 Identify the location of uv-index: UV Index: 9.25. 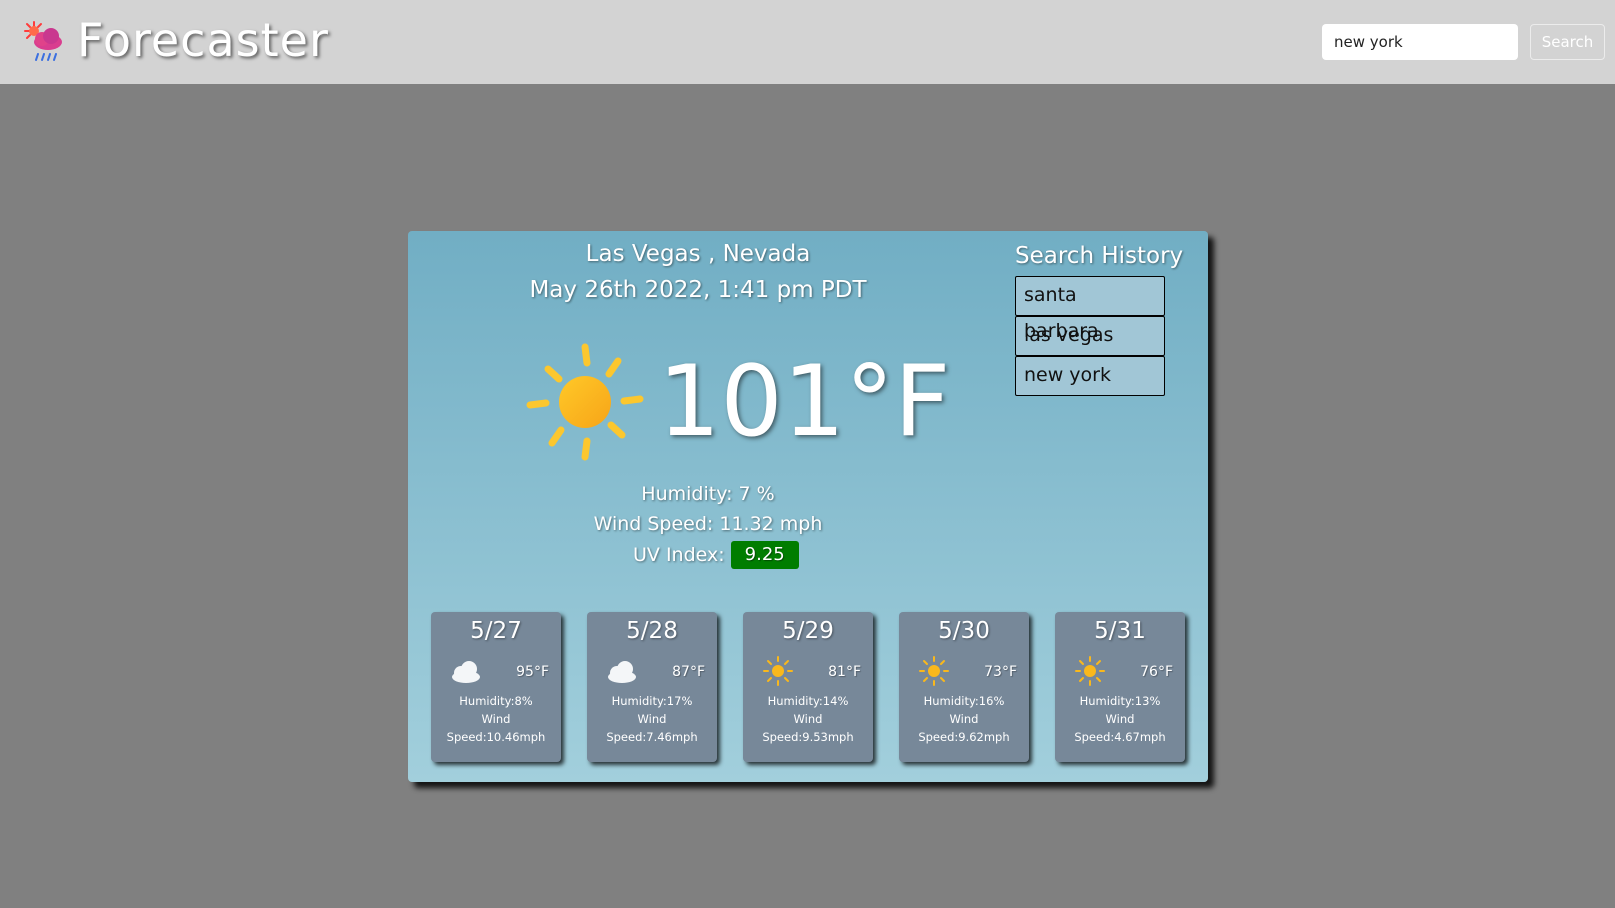
(716, 555).